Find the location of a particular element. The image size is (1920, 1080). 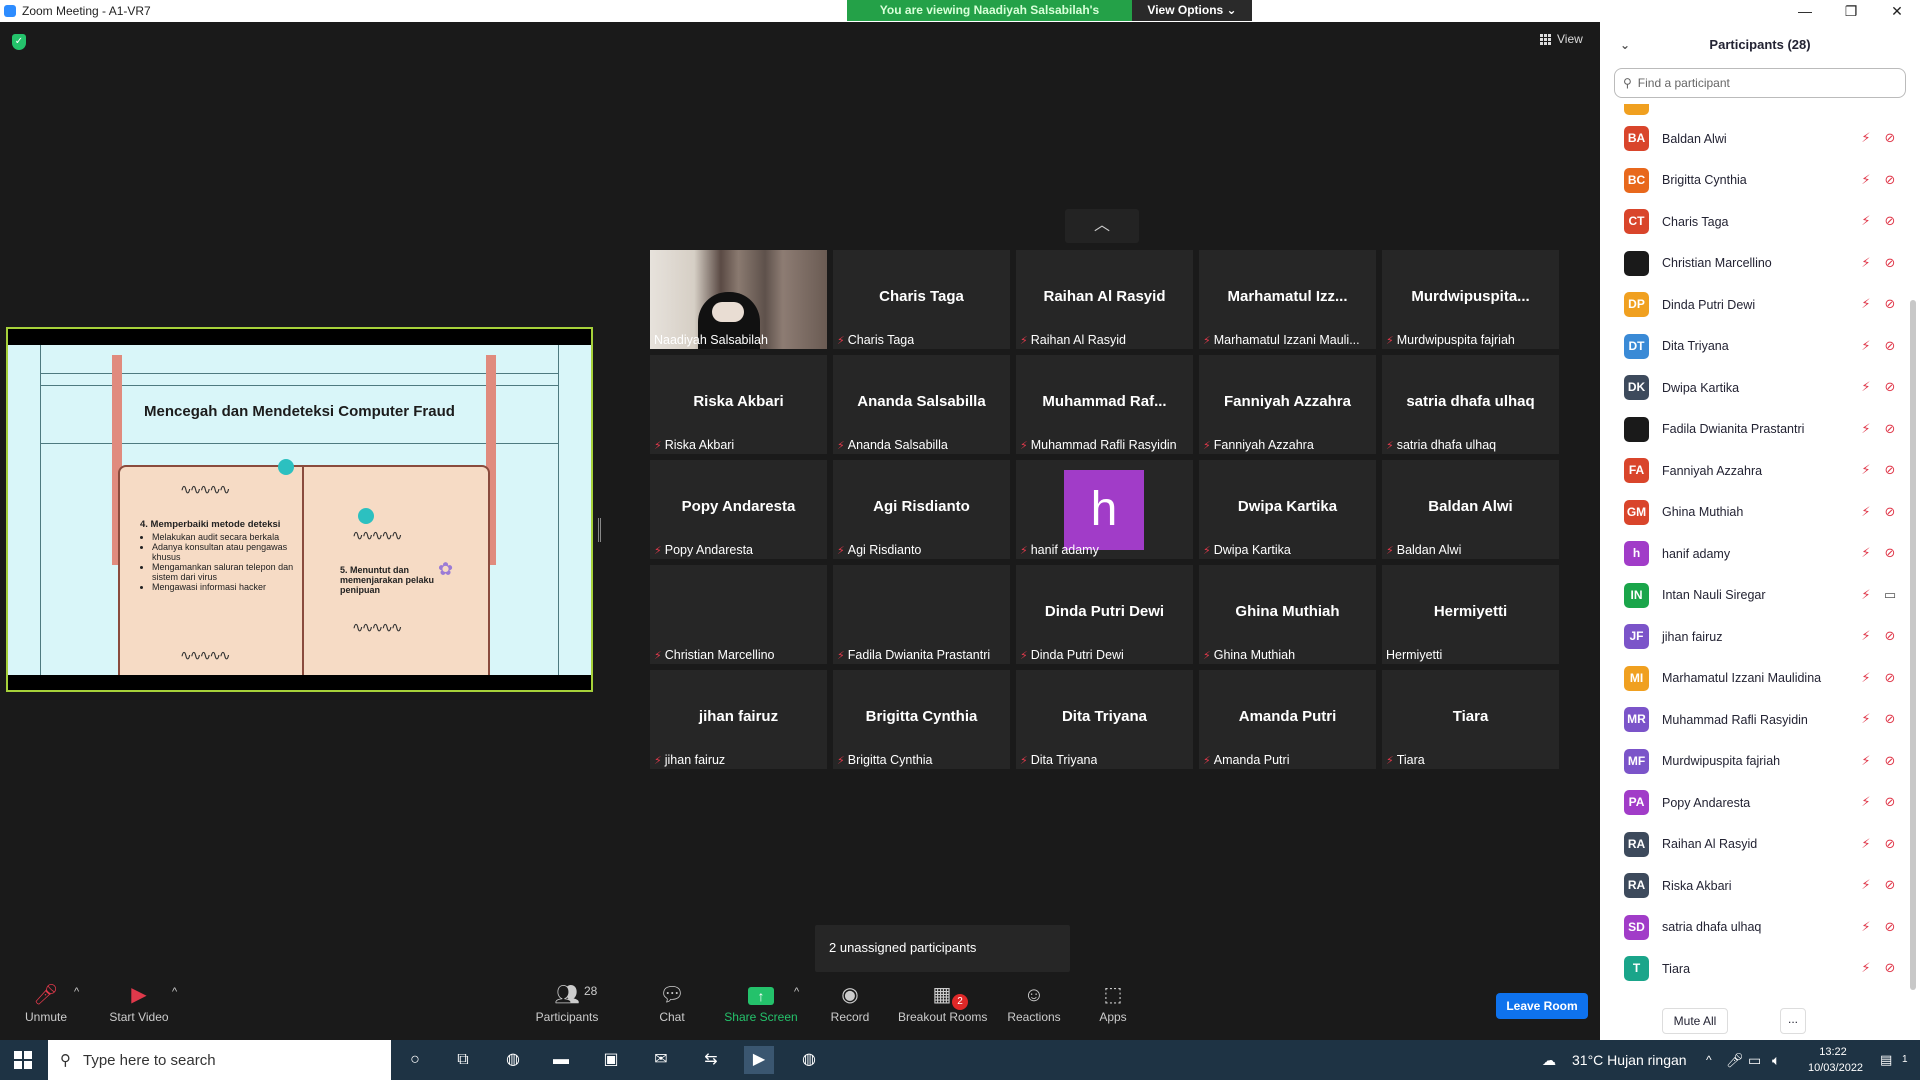

zoom-taskbar-icon: ▶ is located at coordinates (759, 1060).